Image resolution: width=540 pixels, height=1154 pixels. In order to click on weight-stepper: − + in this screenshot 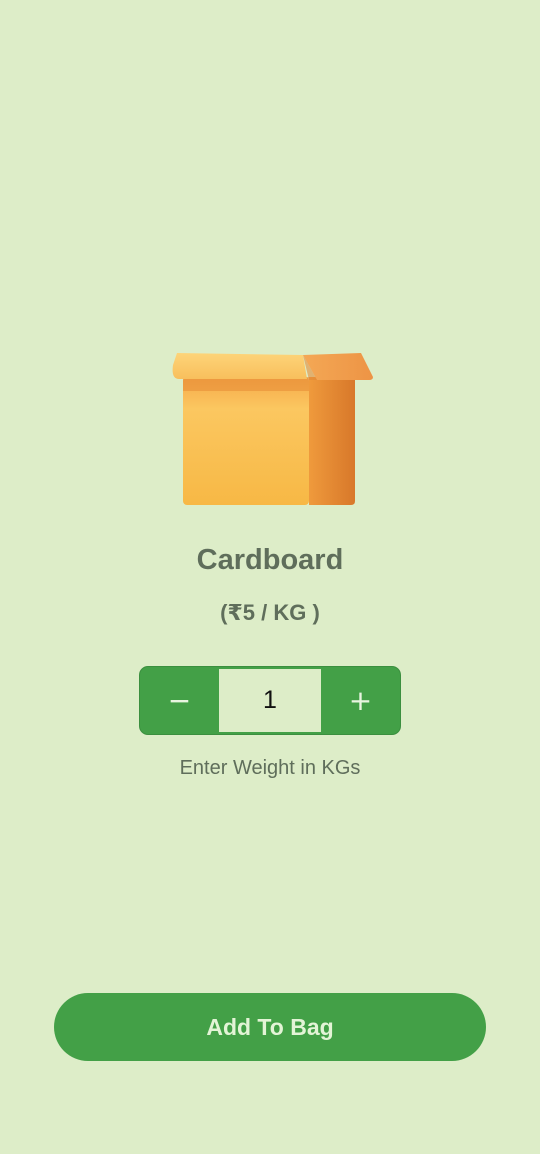, I will do `click(270, 700)`.